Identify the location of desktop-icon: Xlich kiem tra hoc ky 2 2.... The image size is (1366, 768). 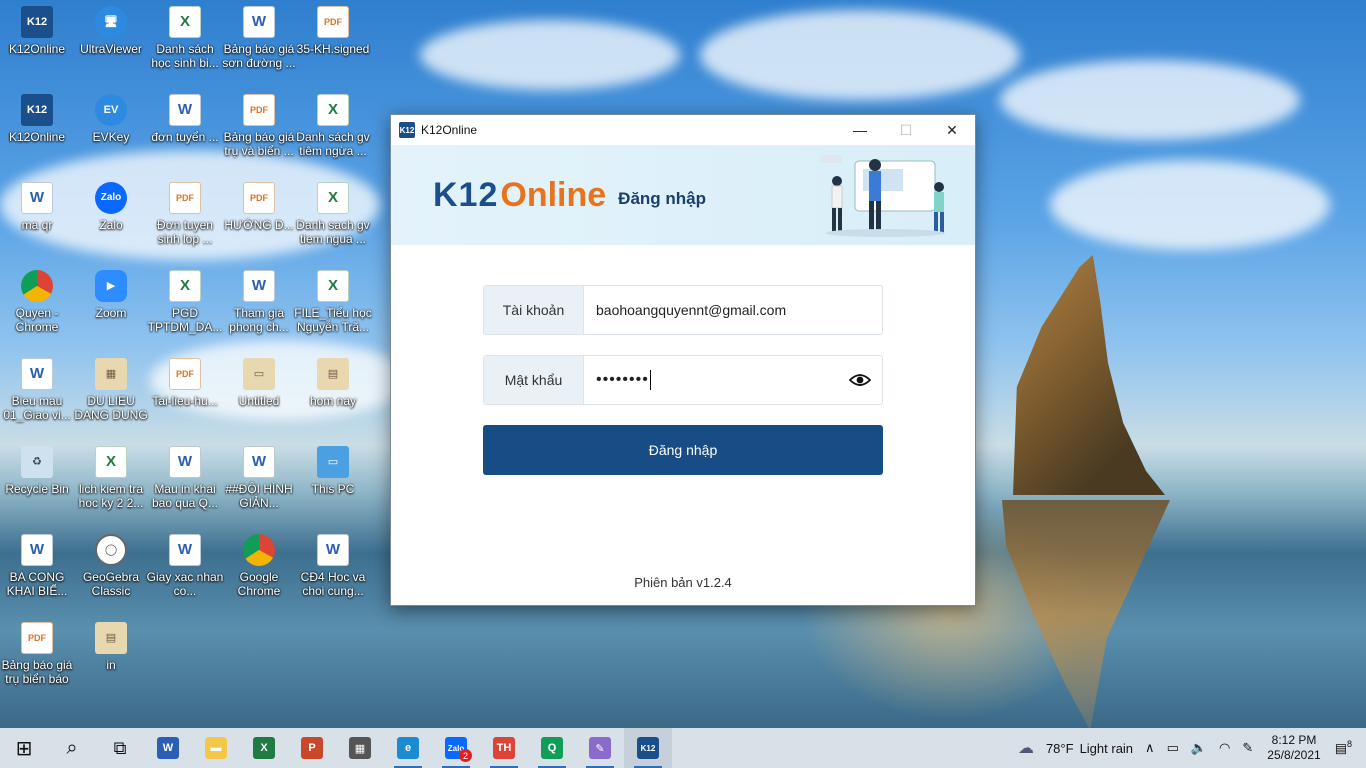
(111, 478).